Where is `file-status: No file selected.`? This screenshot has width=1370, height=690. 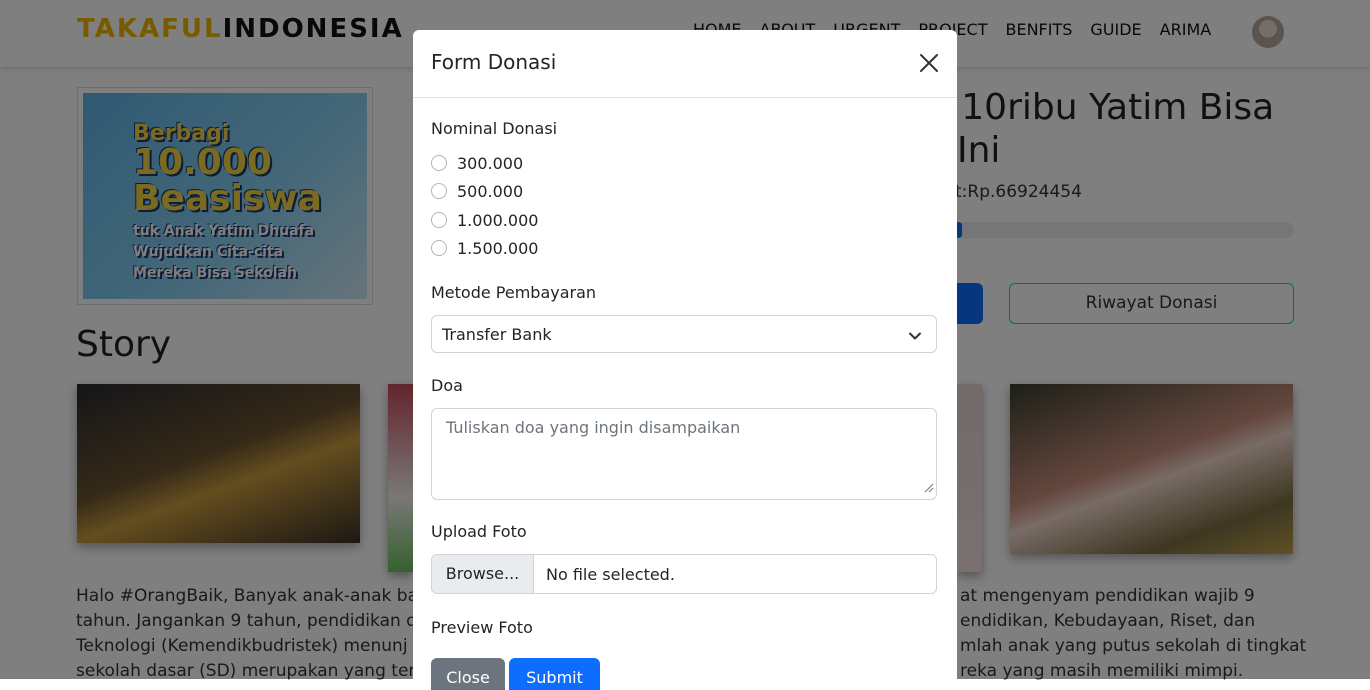 file-status: No file selected. is located at coordinates (610, 574).